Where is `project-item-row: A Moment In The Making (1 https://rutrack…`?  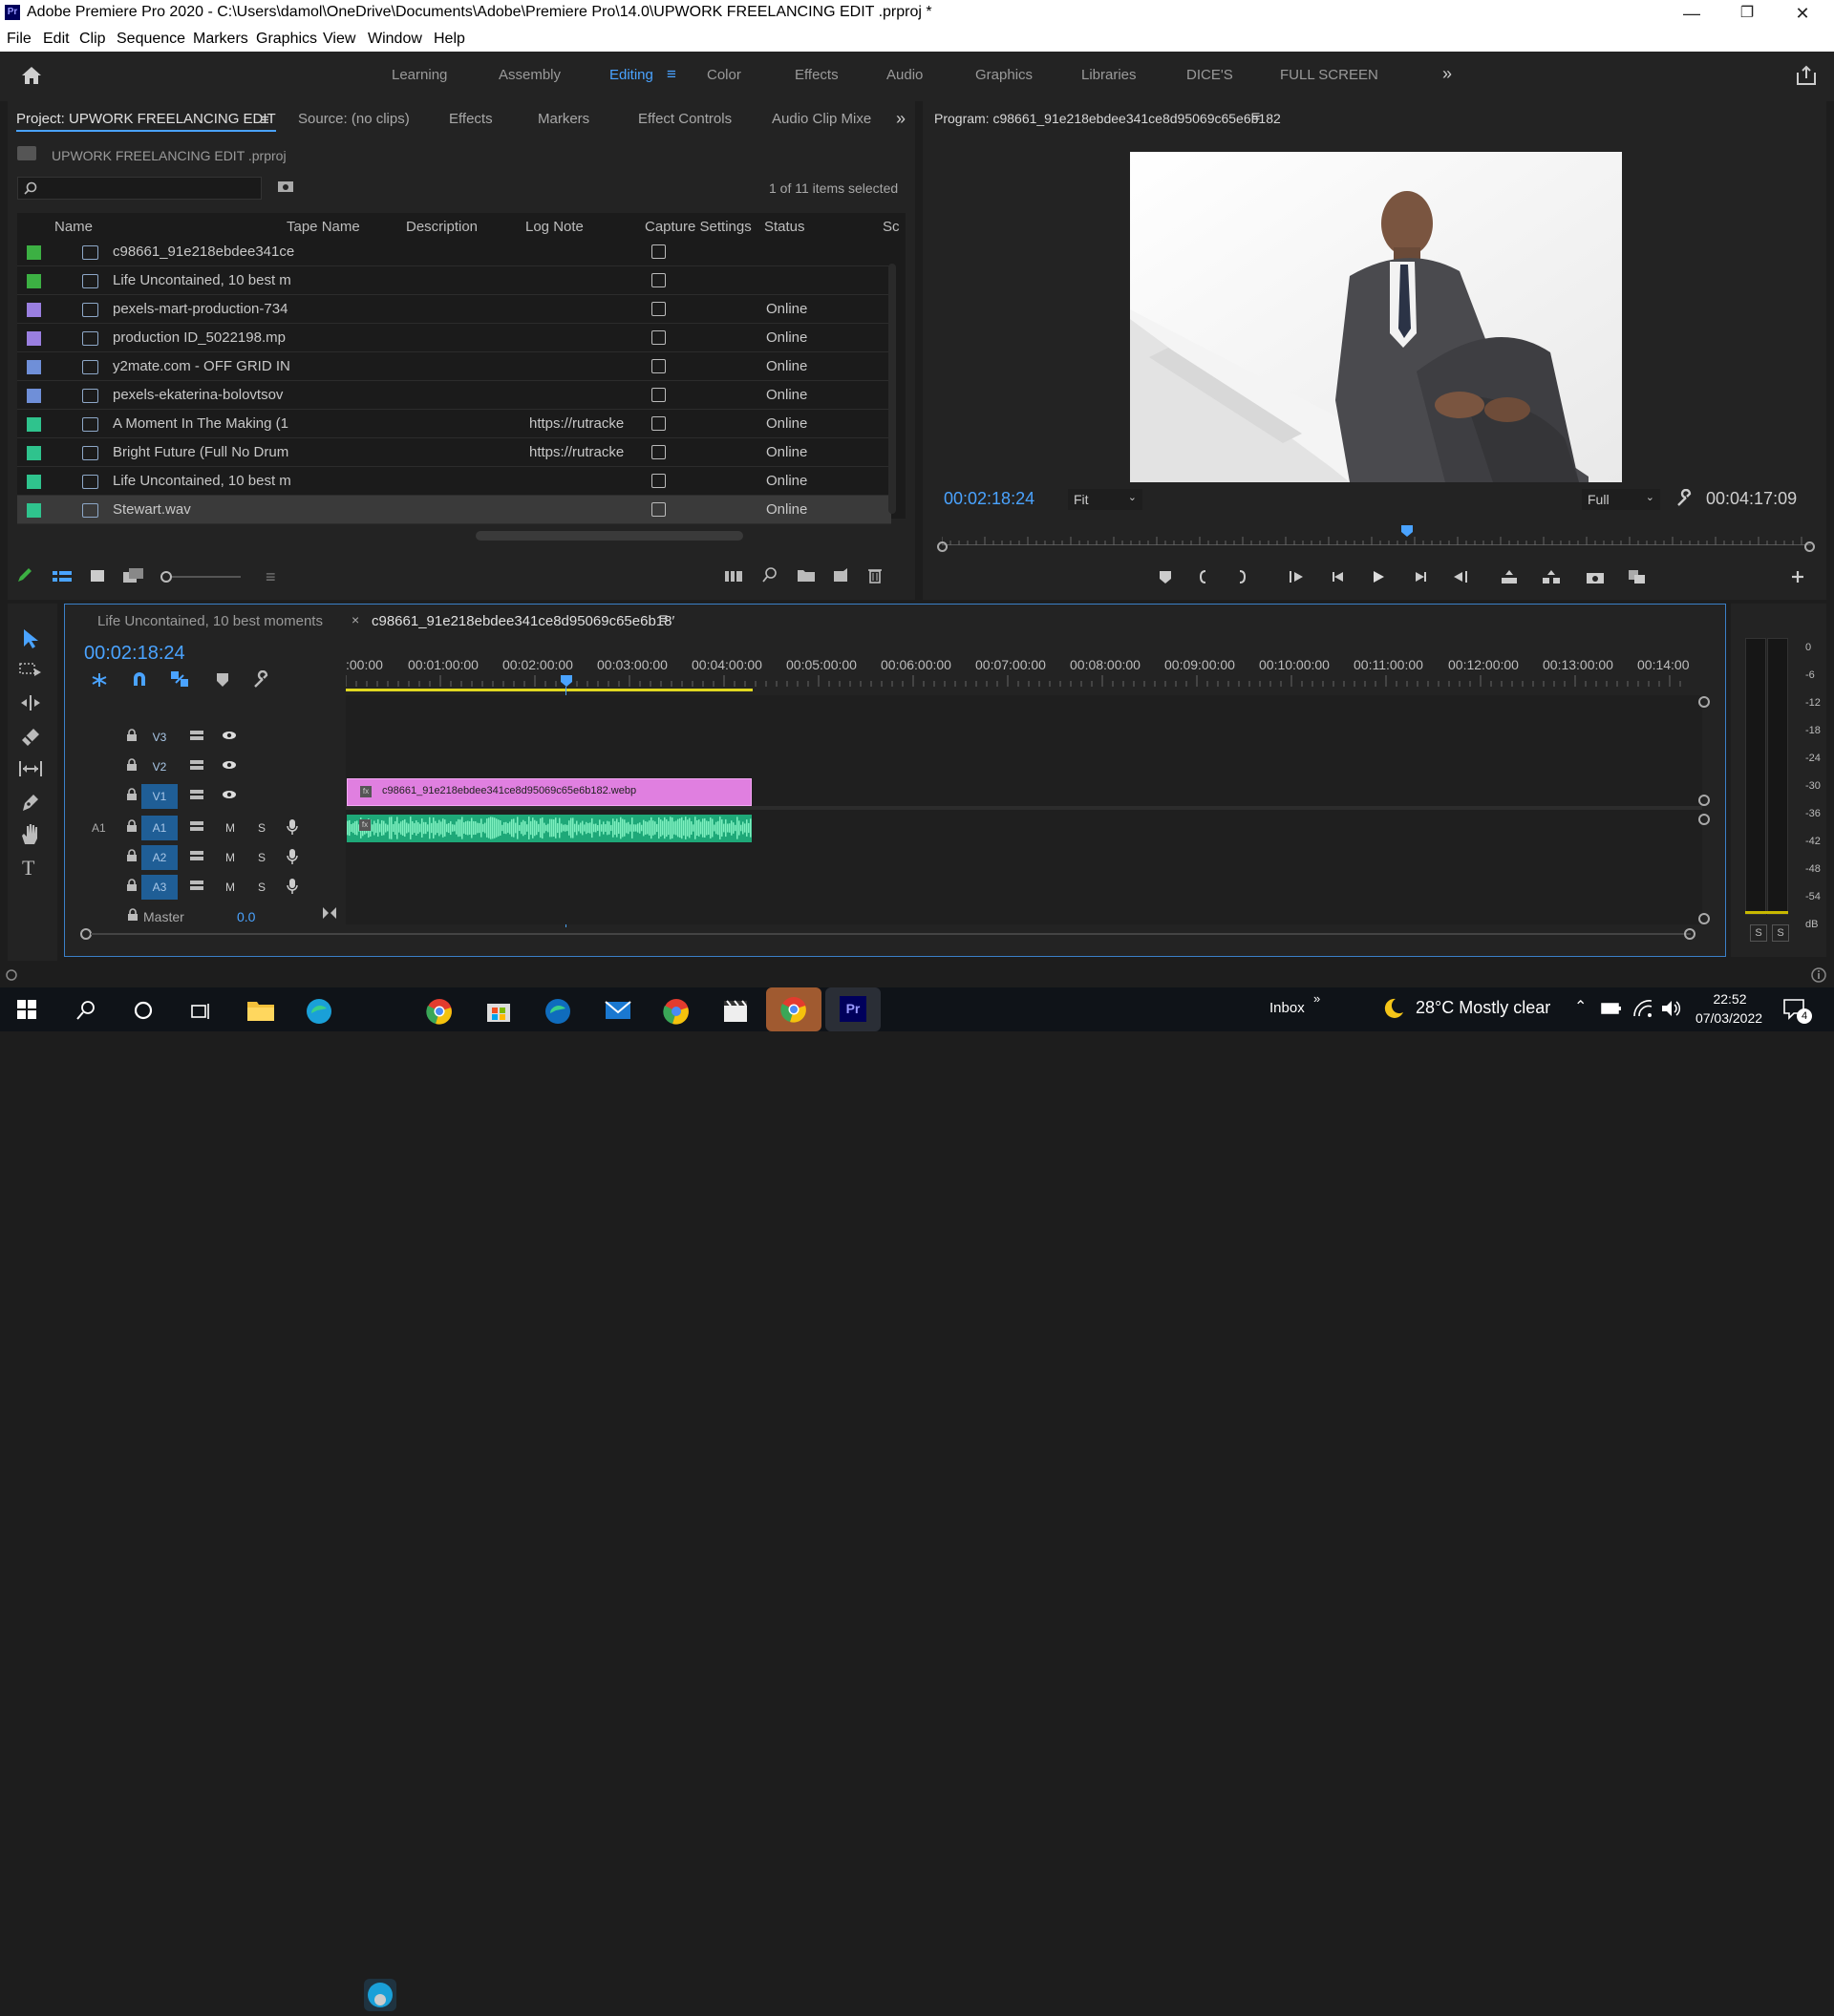
project-item-row: A Moment In The Making (1 https://rutrack… is located at coordinates (454, 424).